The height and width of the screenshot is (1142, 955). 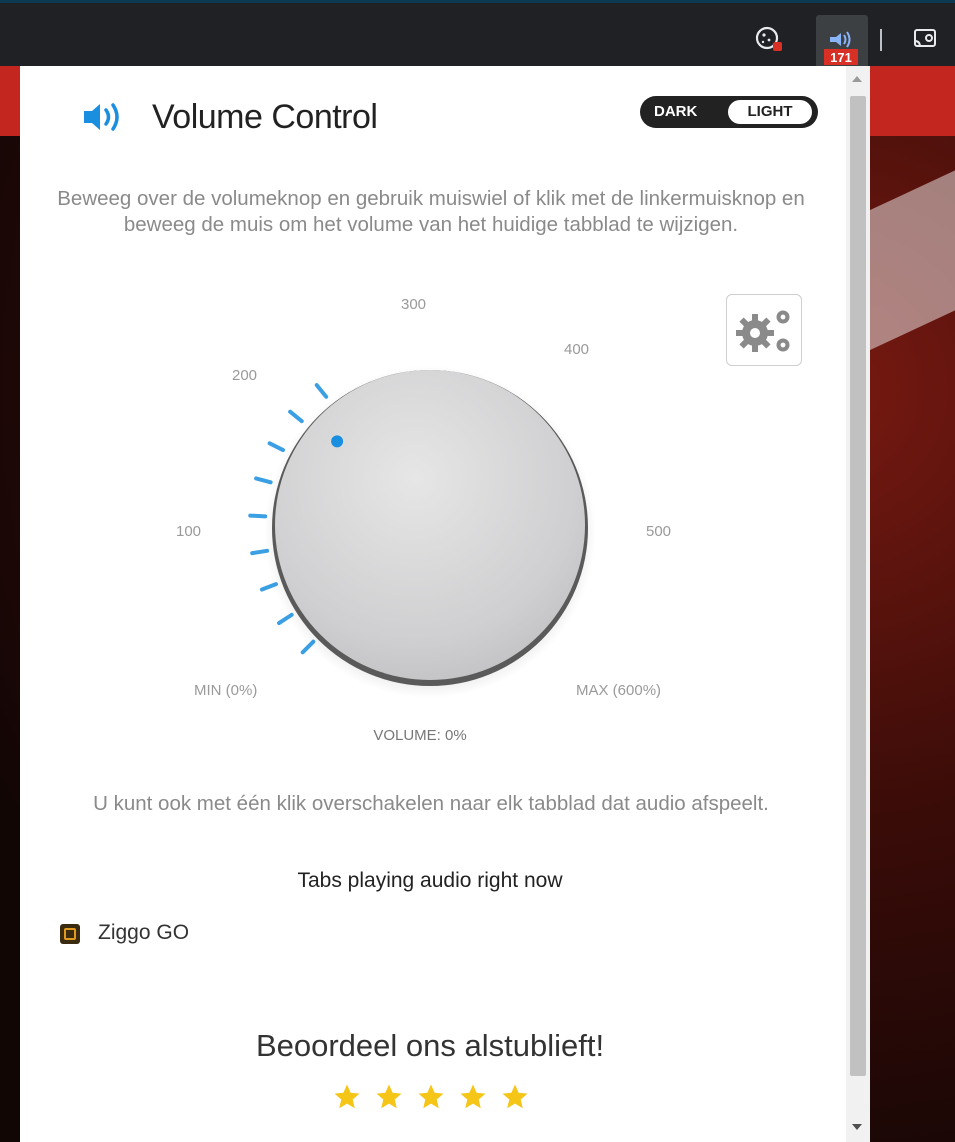 I want to click on rating-heading: Beoordeel ons alstublieft!, so click(x=430, y=1045).